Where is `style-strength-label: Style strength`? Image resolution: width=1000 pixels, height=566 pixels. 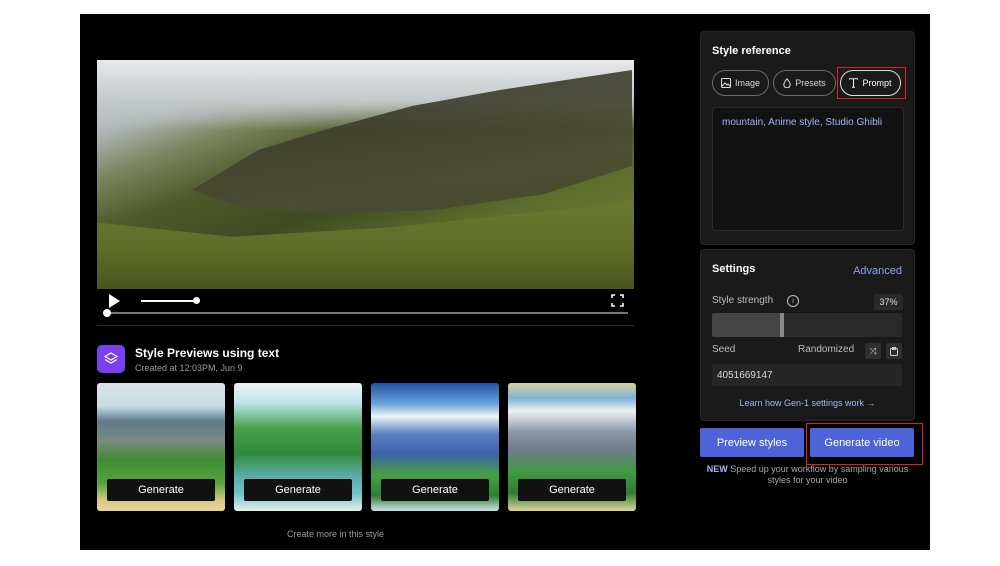
style-strength-label: Style strength is located at coordinates (743, 300).